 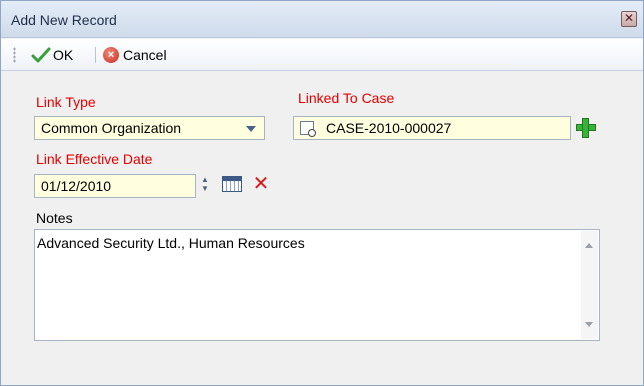 I want to click on cancel-icon: ×, so click(x=111, y=55).